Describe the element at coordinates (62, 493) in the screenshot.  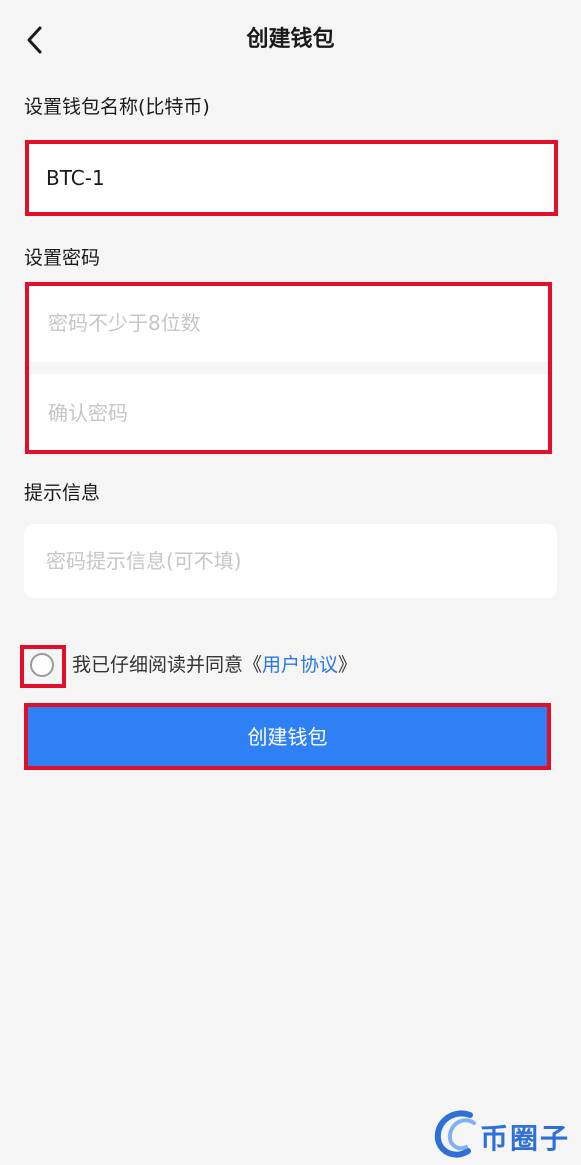
I see `hint-label: 提示信息` at that location.